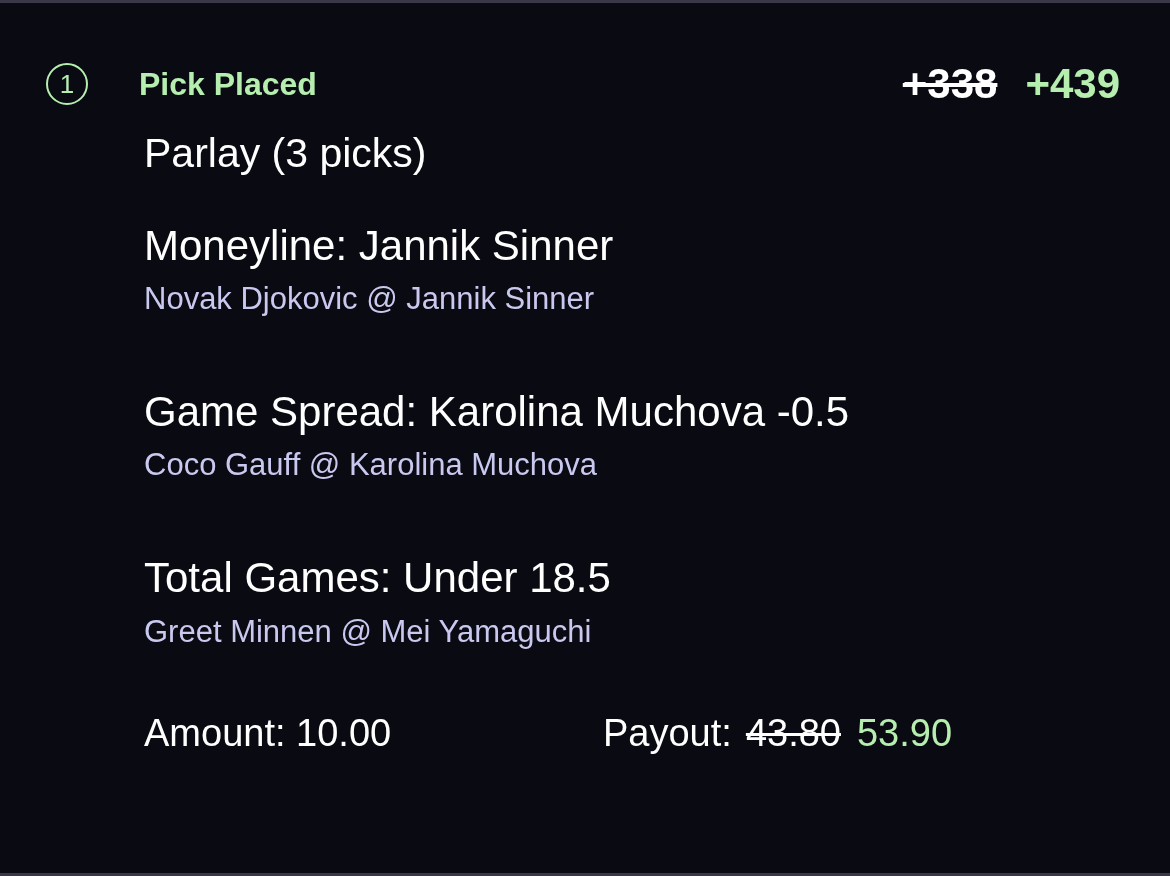 The width and height of the screenshot is (1170, 876). Describe the element at coordinates (793, 733) in the screenshot. I see `original-payout: 43.80` at that location.